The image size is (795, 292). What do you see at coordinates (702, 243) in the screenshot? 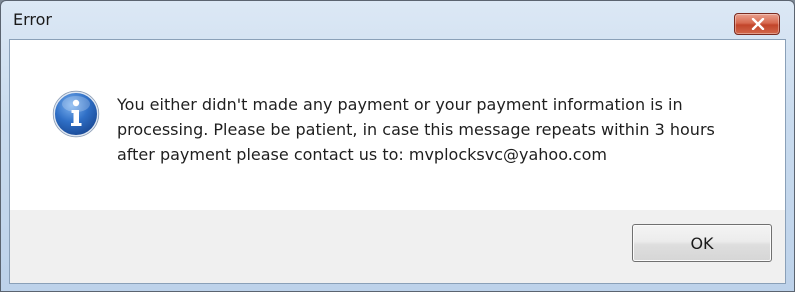
I see `ok-button: OK` at bounding box center [702, 243].